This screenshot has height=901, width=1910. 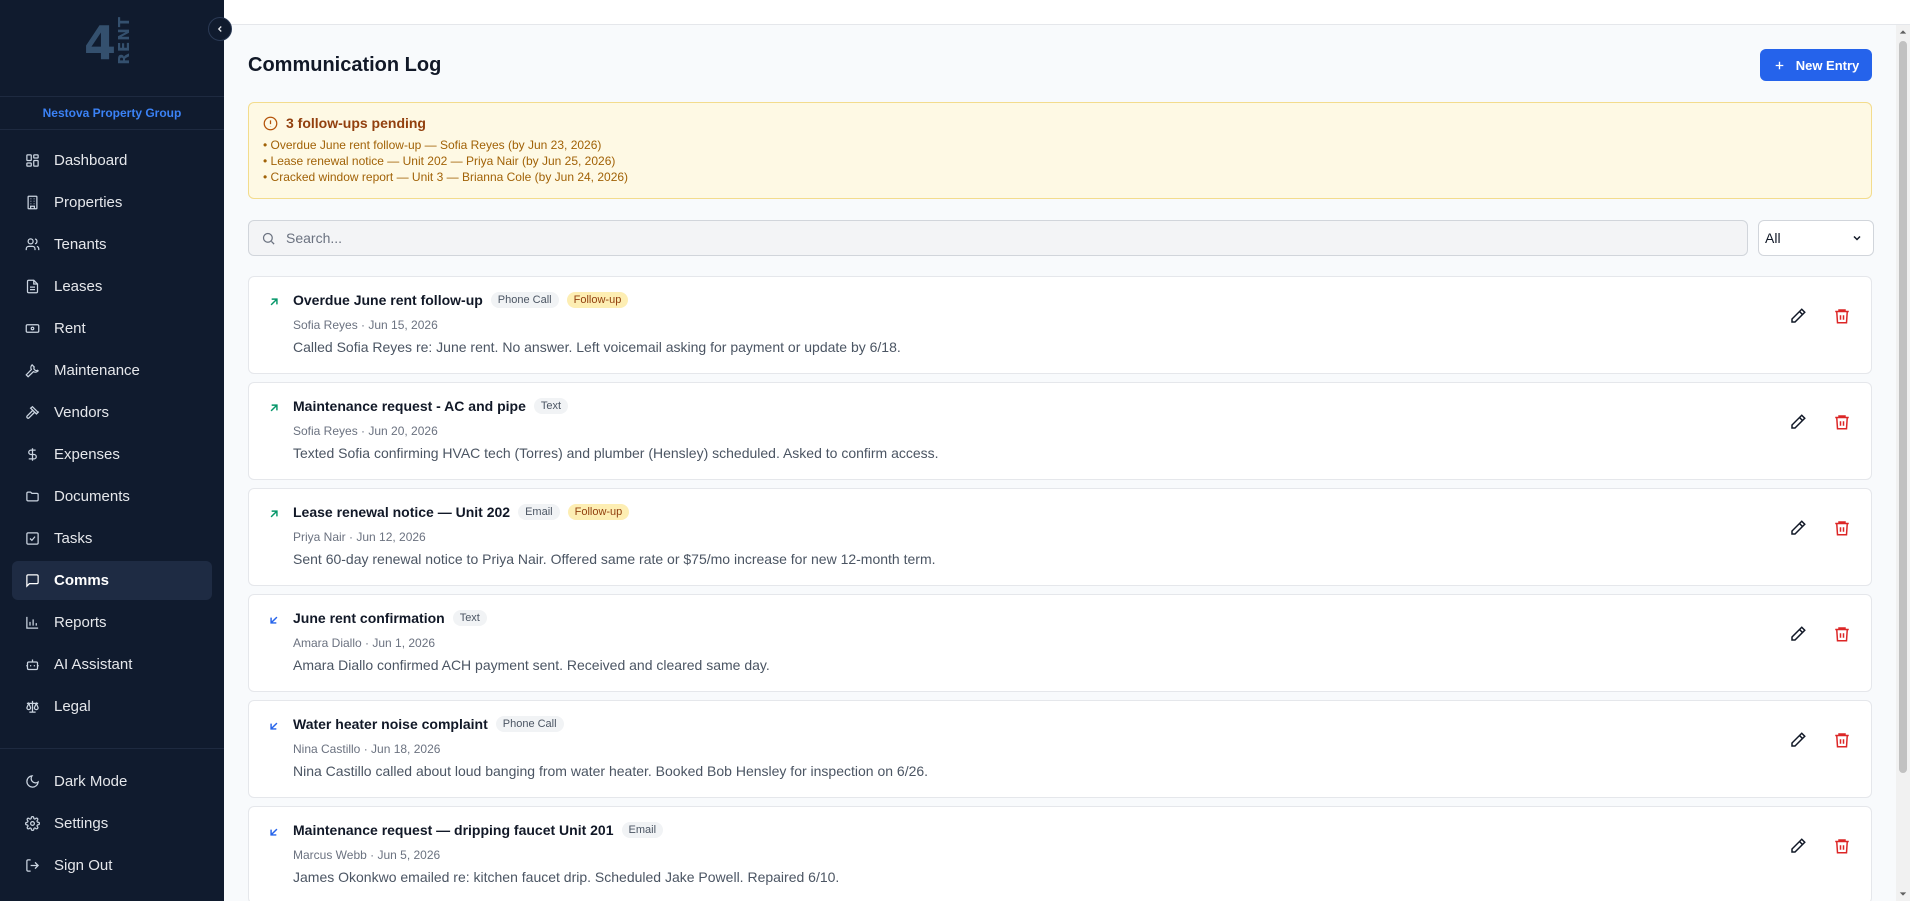 What do you see at coordinates (112, 538) in the screenshot?
I see `sidebar-item-tasks: Tasks` at bounding box center [112, 538].